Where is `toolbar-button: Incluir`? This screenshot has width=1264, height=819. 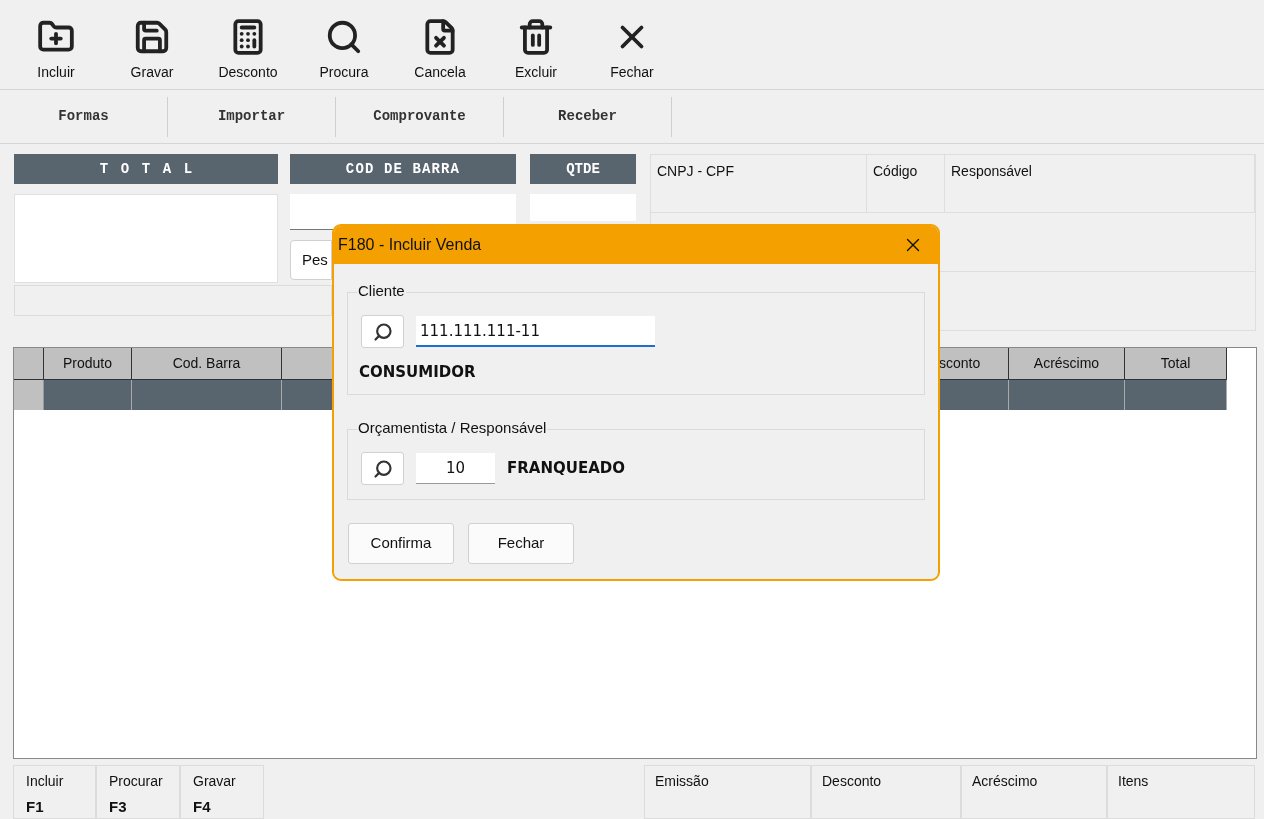 toolbar-button: Incluir is located at coordinates (56, 49).